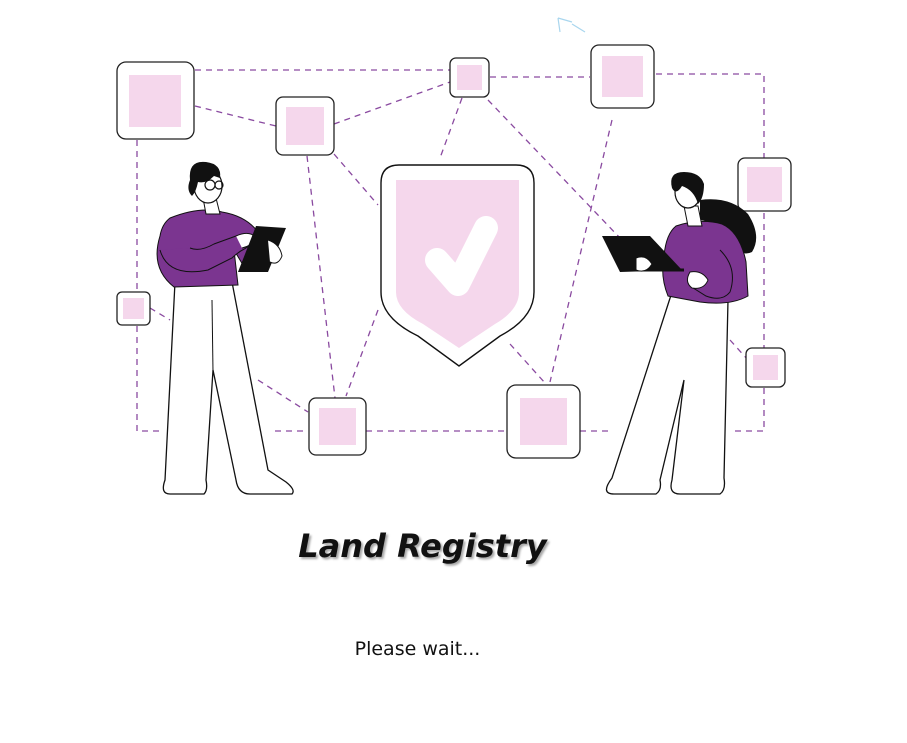 The image size is (907, 743). Describe the element at coordinates (225, 328) in the screenshot. I see `person-with-tablet-left` at that location.